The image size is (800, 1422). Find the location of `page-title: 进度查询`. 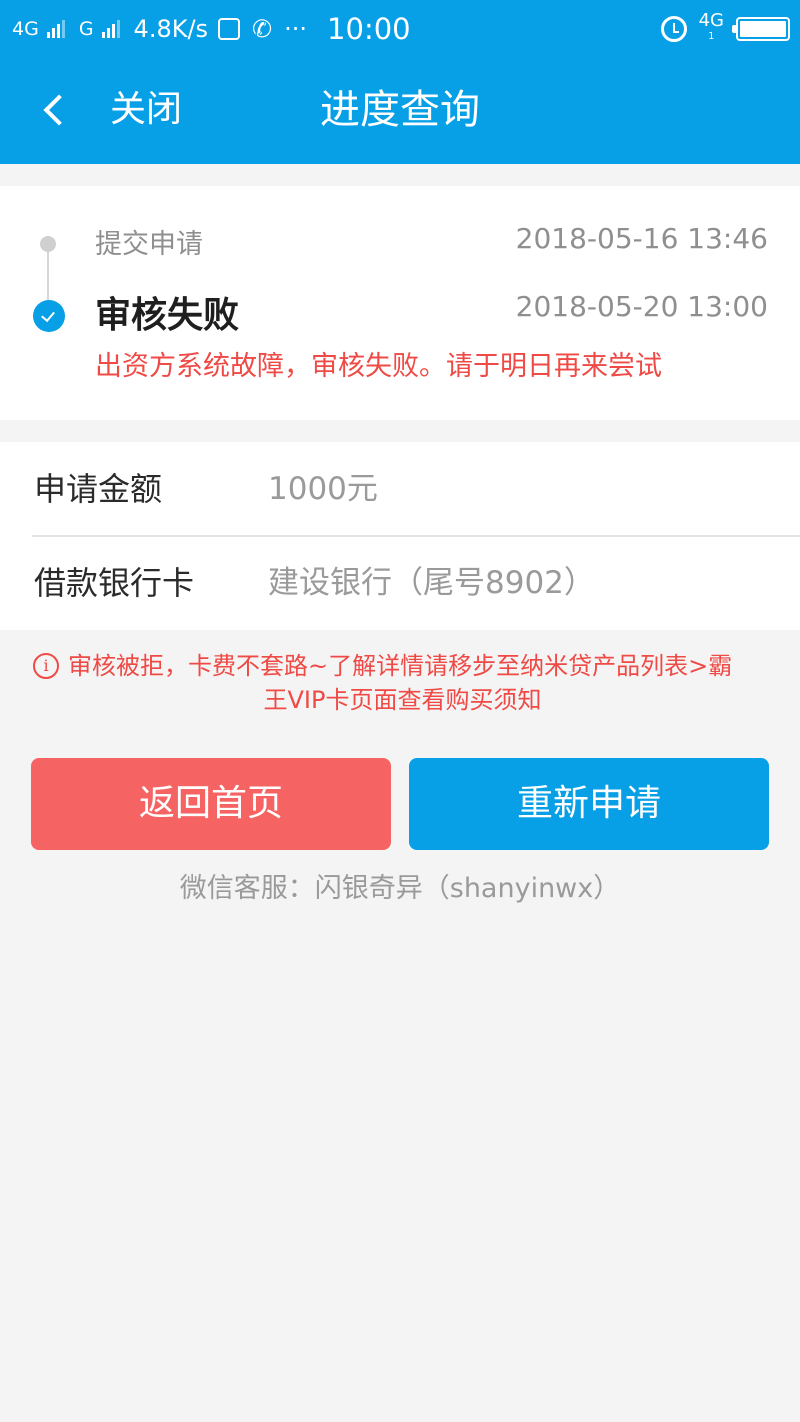

page-title: 进度查询 is located at coordinates (400, 110).